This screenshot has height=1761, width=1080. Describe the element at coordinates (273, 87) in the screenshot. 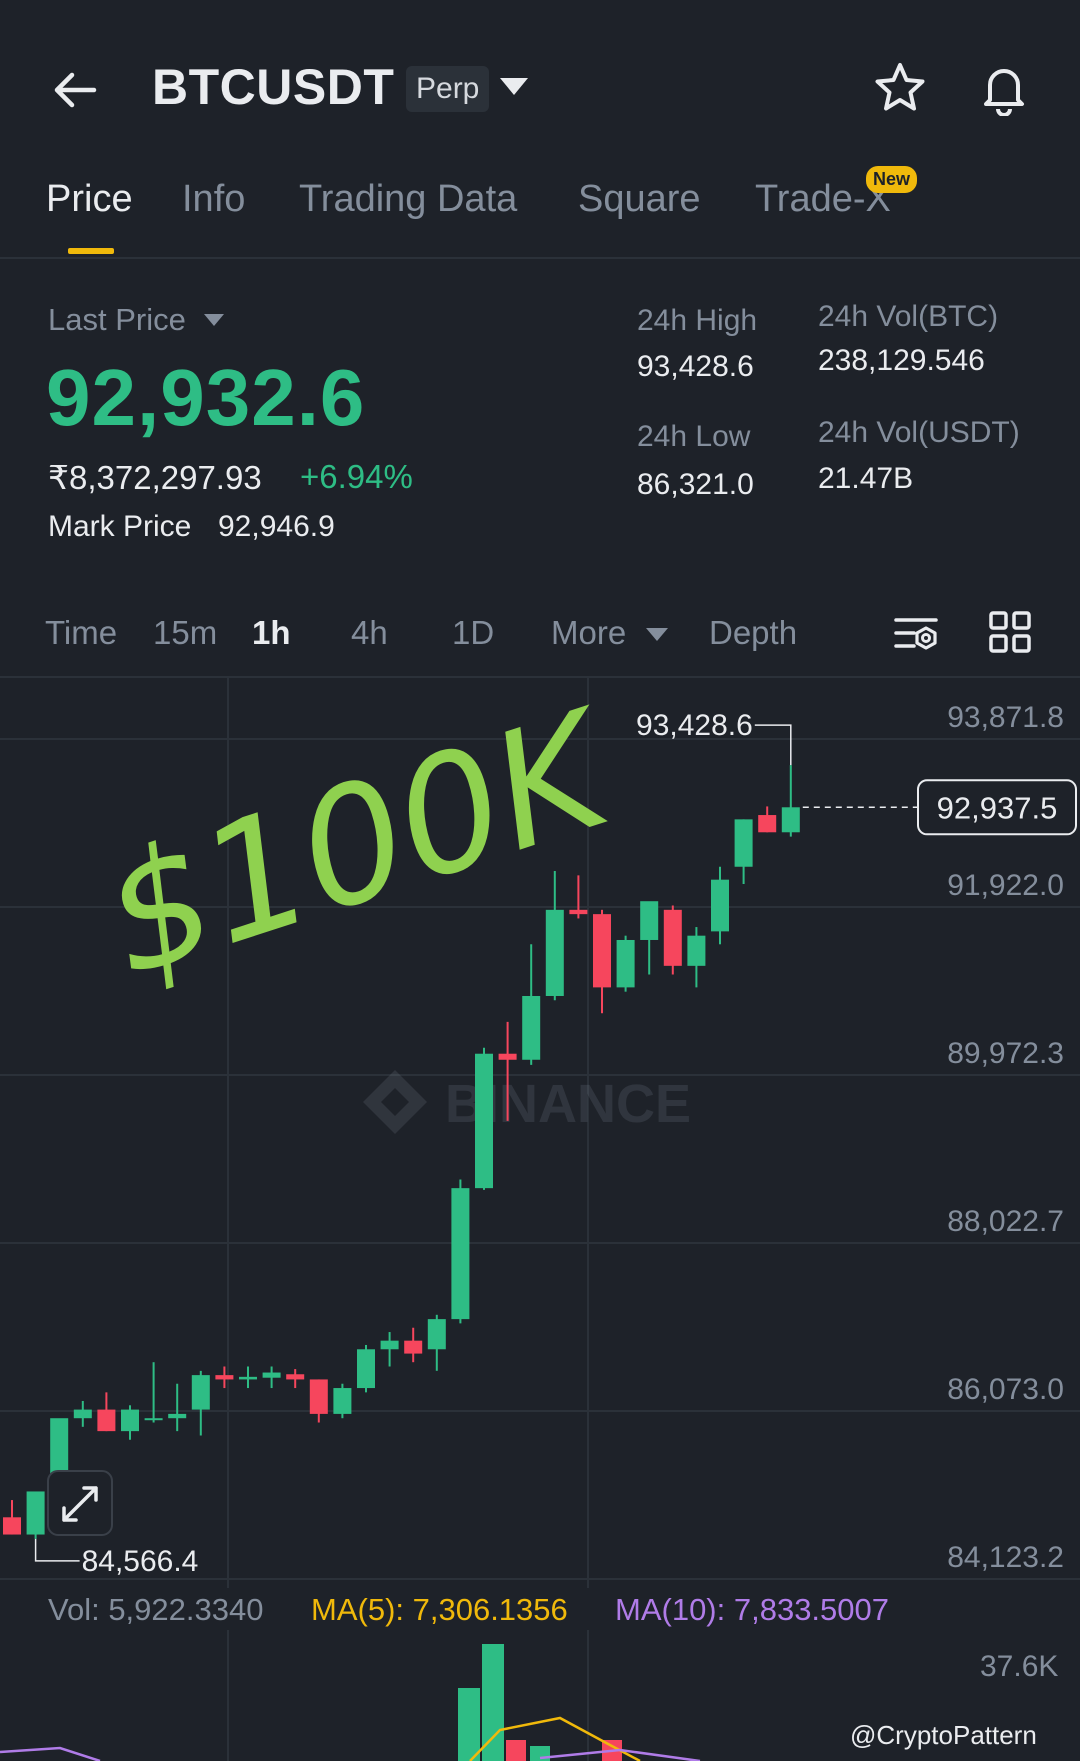

I see `symbol-title: BTCUSDT` at that location.